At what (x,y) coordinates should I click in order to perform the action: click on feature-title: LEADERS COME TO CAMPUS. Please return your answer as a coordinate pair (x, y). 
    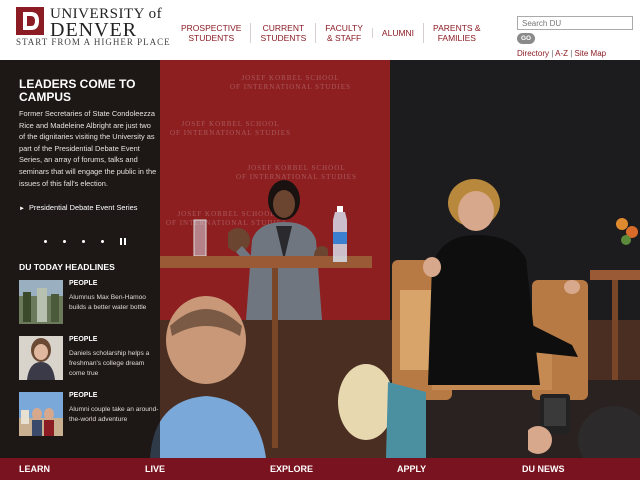
    Looking at the image, I should click on (77, 90).